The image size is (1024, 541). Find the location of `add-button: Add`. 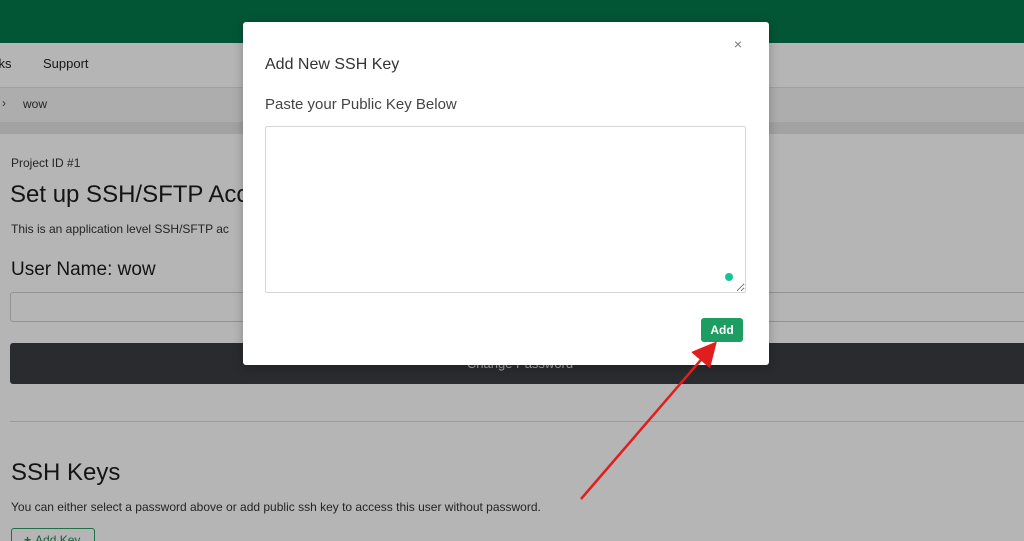

add-button: Add is located at coordinates (722, 330).